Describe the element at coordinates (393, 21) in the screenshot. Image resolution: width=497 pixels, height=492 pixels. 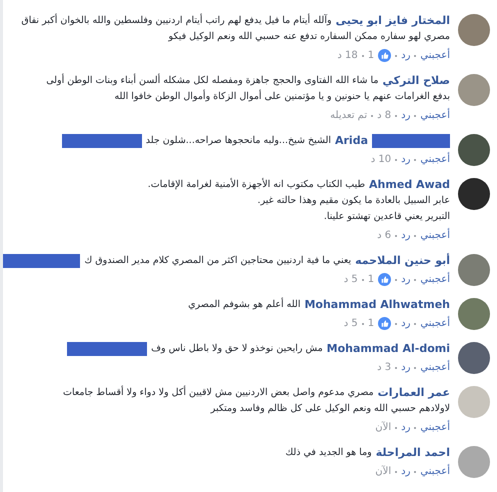
I see `author-link: المختار فايز ابو يحيى` at that location.